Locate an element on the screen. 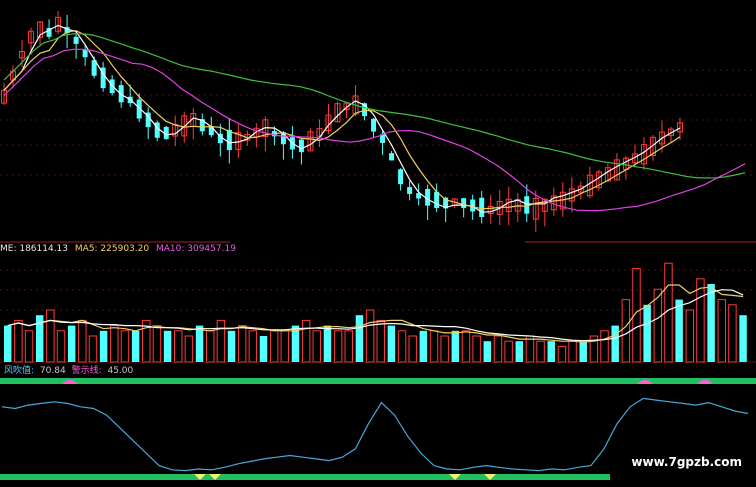 The width and height of the screenshot is (756, 487). indicator-bottom-band is located at coordinates (305, 477).